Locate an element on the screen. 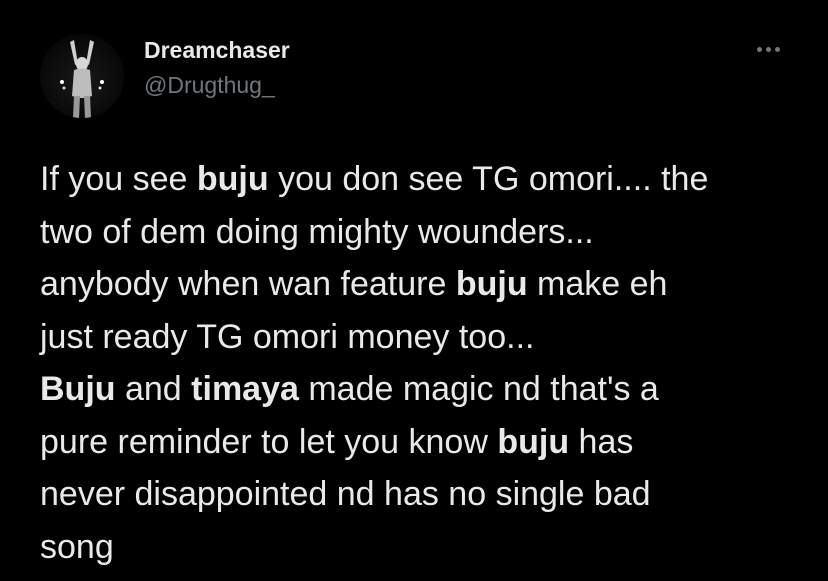 This screenshot has height=581, width=828. tweet-text-segment: you don see TG omori.... the is located at coordinates (488, 179).